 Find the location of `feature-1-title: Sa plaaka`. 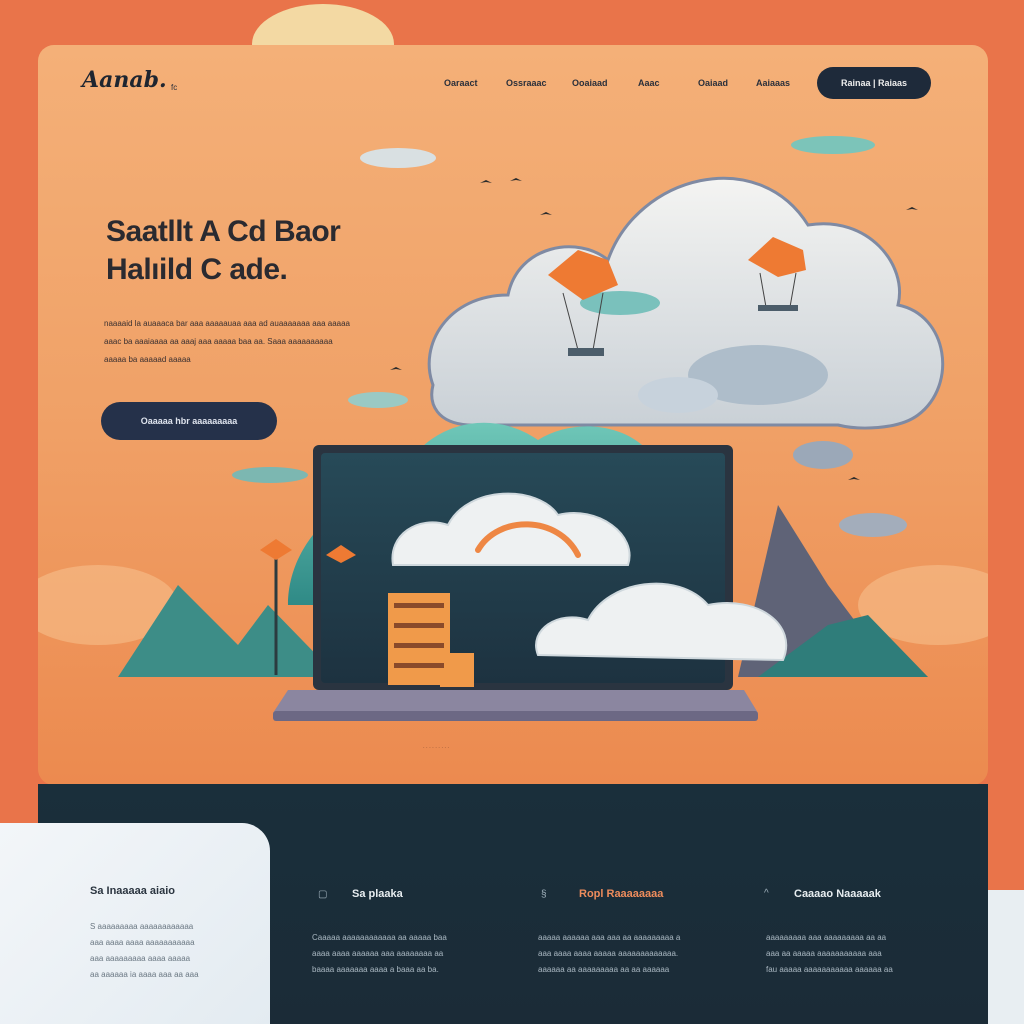

feature-1-title: Sa plaaka is located at coordinates (377, 894).